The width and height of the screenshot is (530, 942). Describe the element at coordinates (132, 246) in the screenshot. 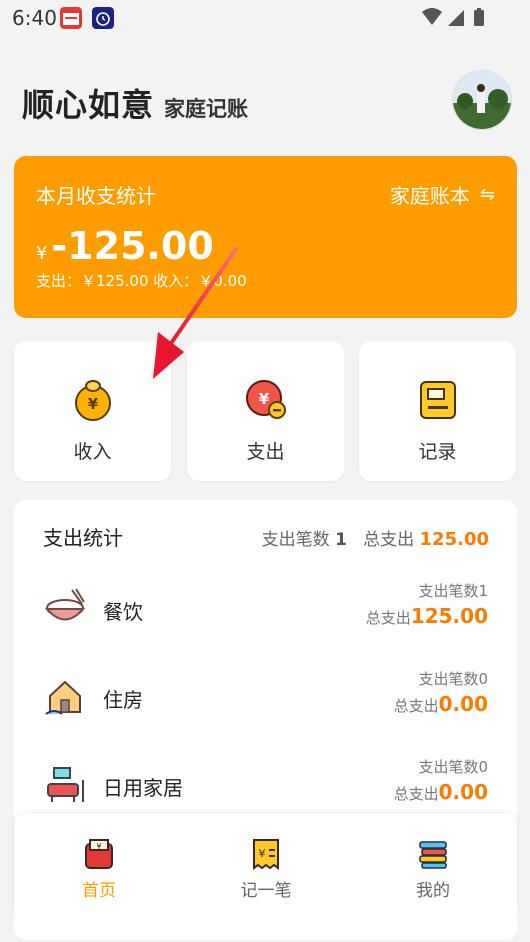

I see `balance-value: -125.00` at that location.